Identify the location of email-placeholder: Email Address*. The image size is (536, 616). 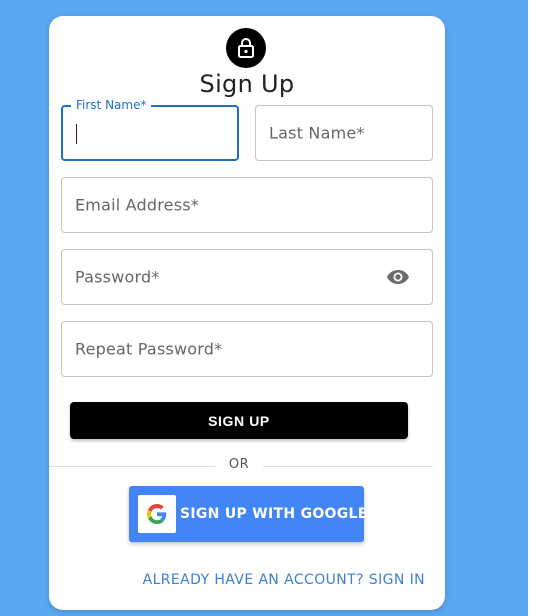
(137, 205).